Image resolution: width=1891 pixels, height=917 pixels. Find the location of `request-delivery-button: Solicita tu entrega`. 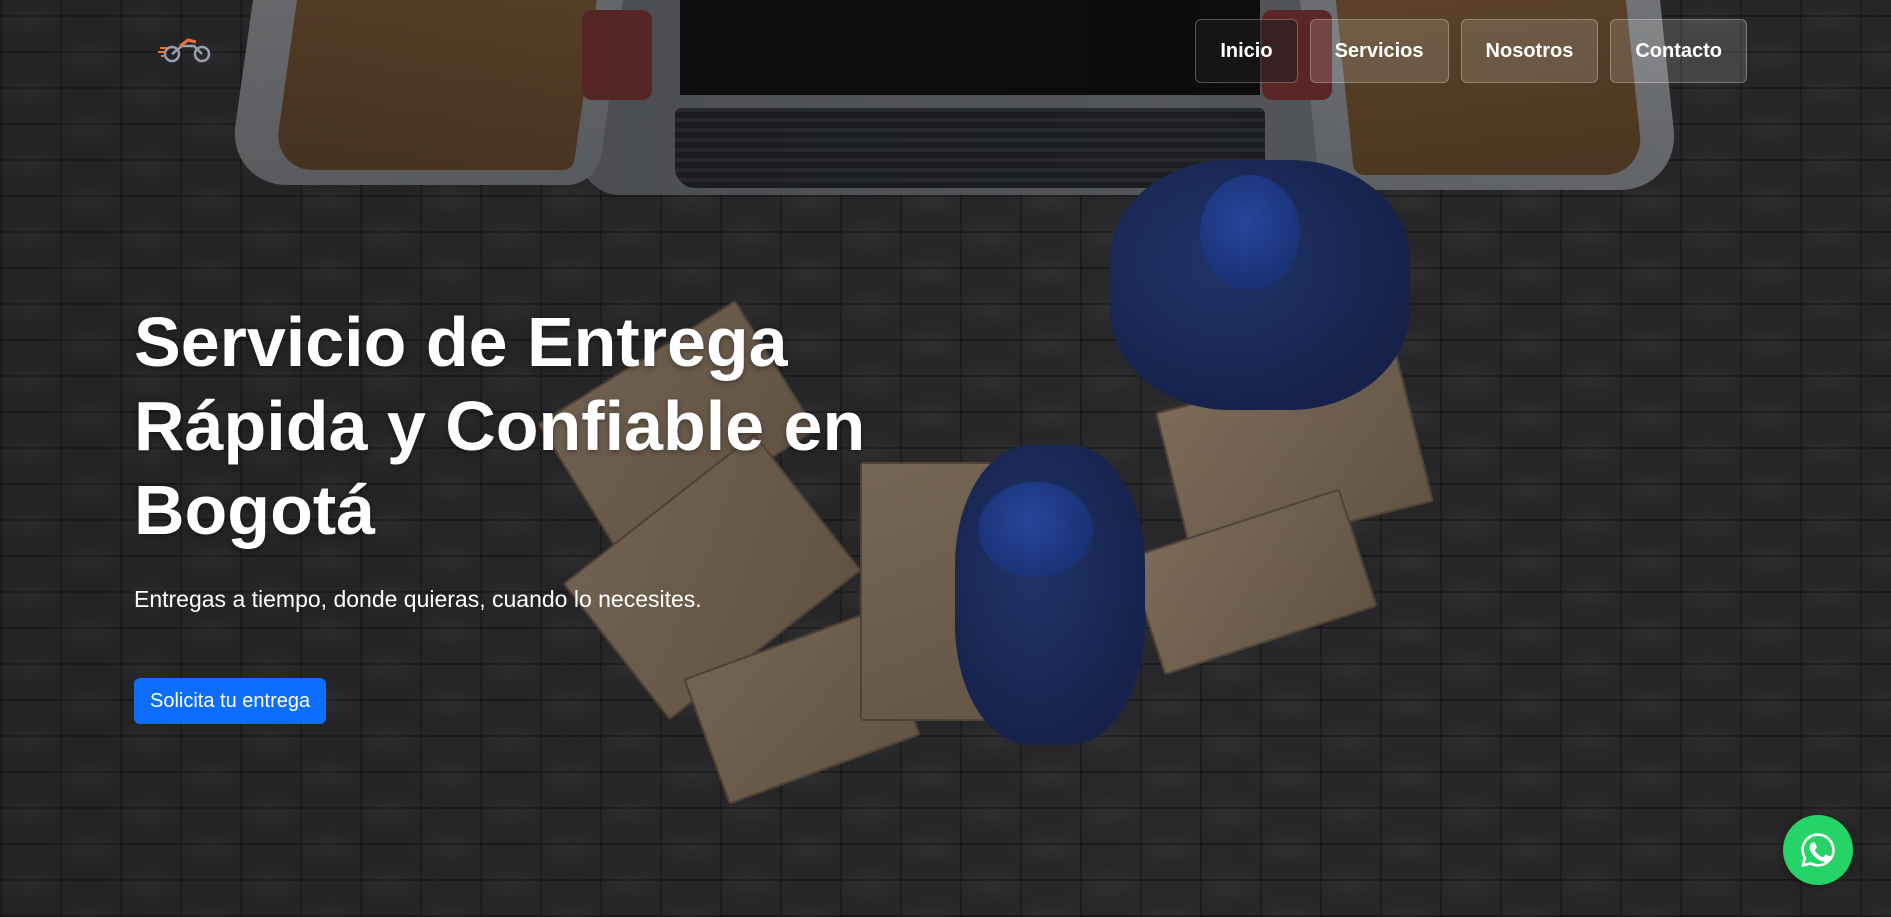

request-delivery-button: Solicita tu entrega is located at coordinates (230, 701).